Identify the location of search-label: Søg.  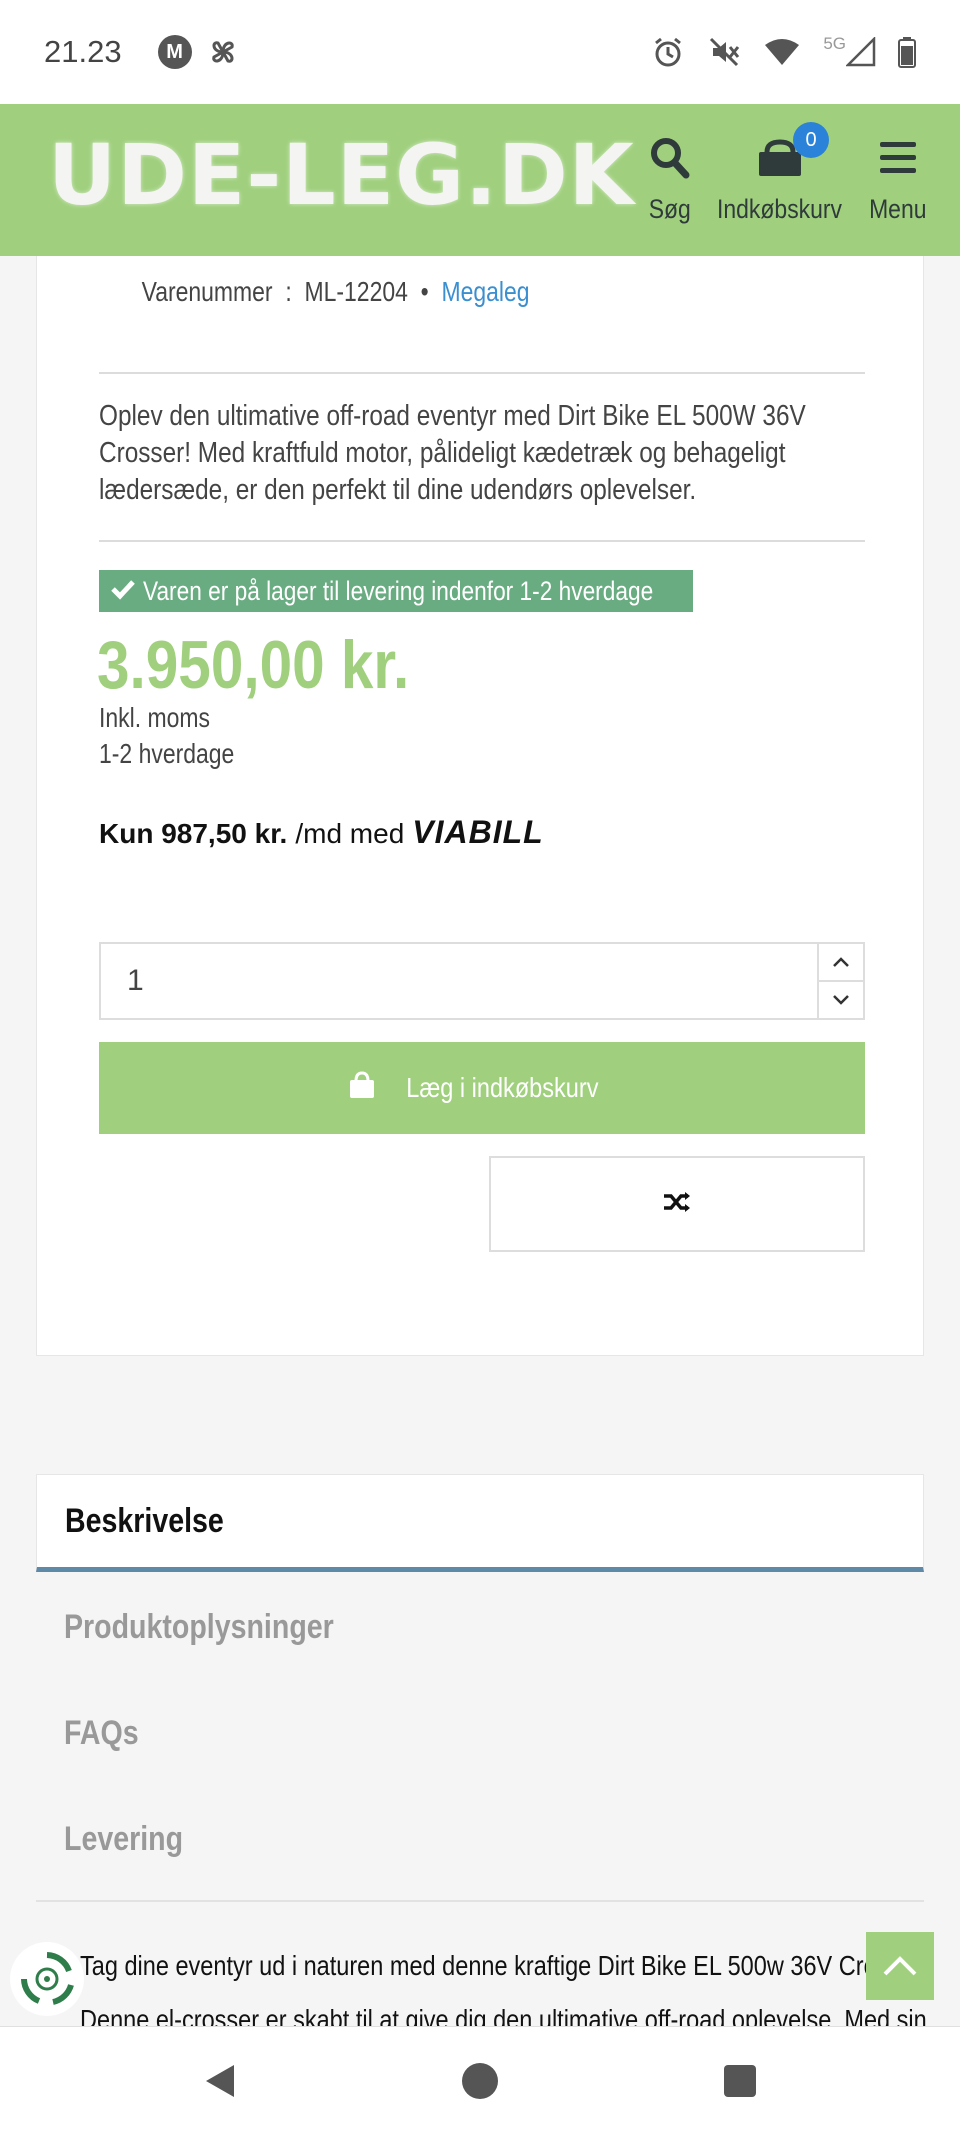
(670, 209).